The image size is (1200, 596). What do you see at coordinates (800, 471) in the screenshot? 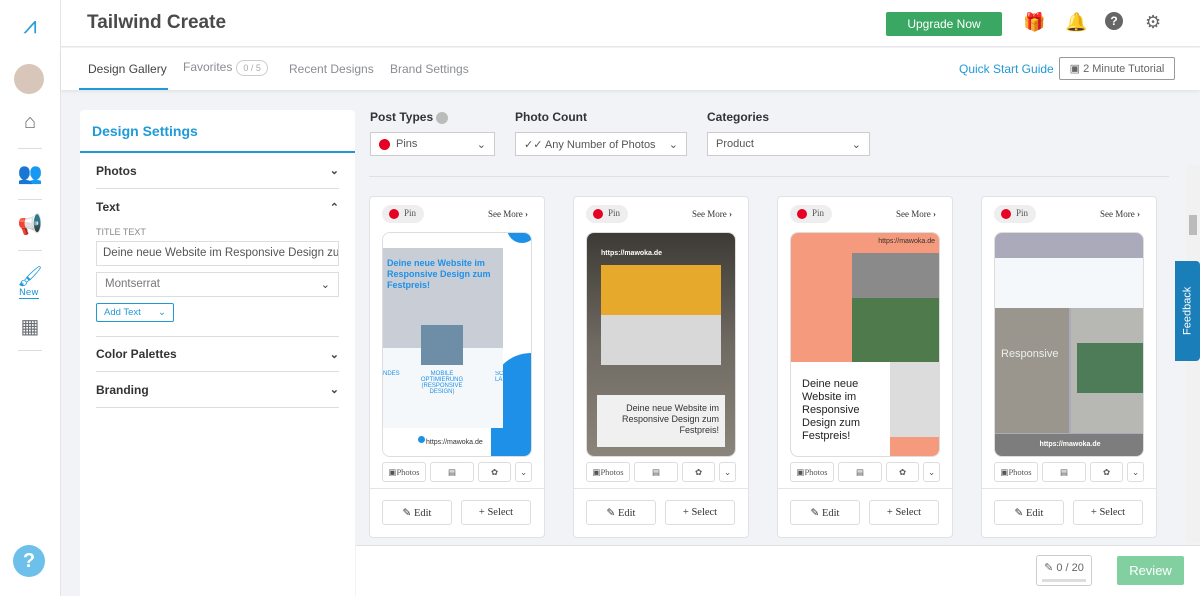
I see `image-icon: ▣` at bounding box center [800, 471].